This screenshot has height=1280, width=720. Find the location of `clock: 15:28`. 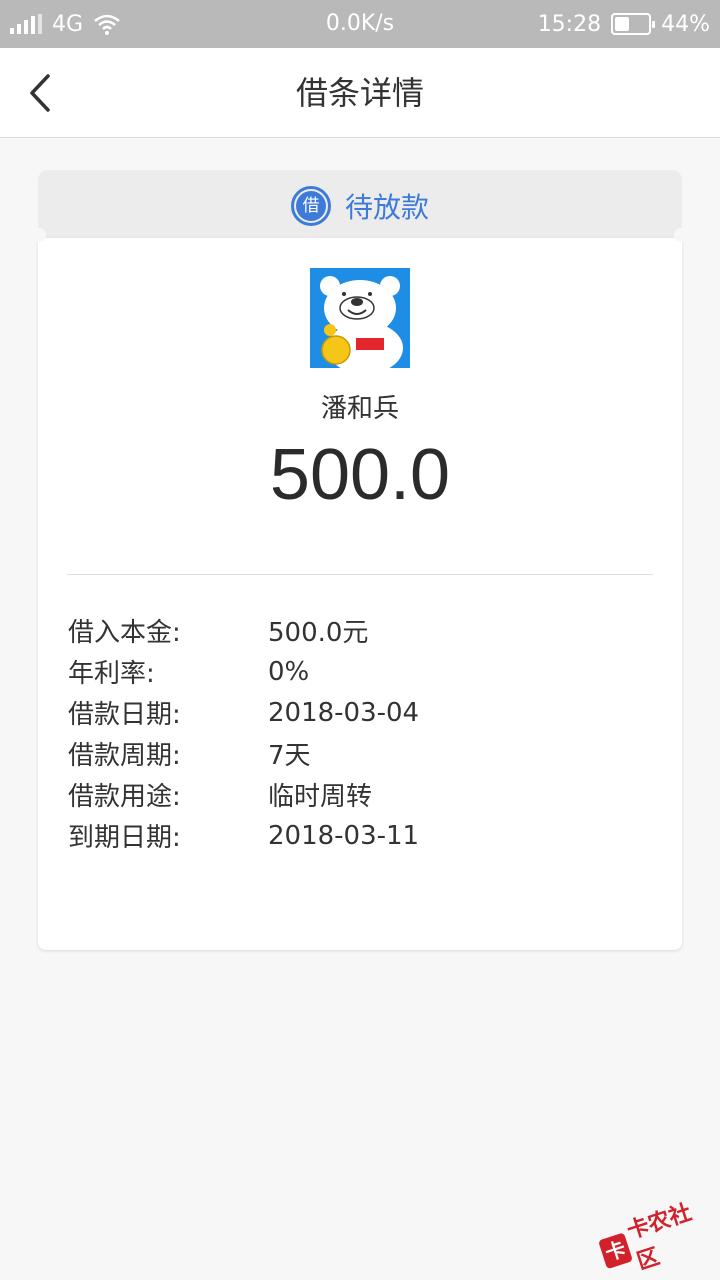

clock: 15:28 is located at coordinates (569, 24).